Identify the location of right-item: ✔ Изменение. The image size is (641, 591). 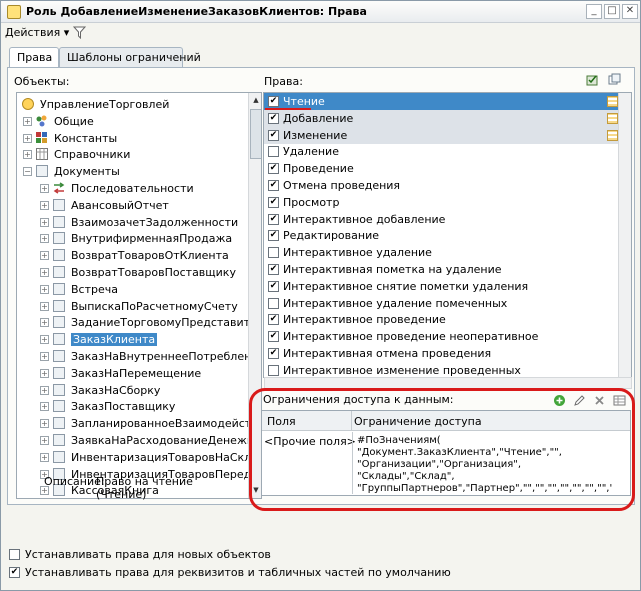
(444, 135).